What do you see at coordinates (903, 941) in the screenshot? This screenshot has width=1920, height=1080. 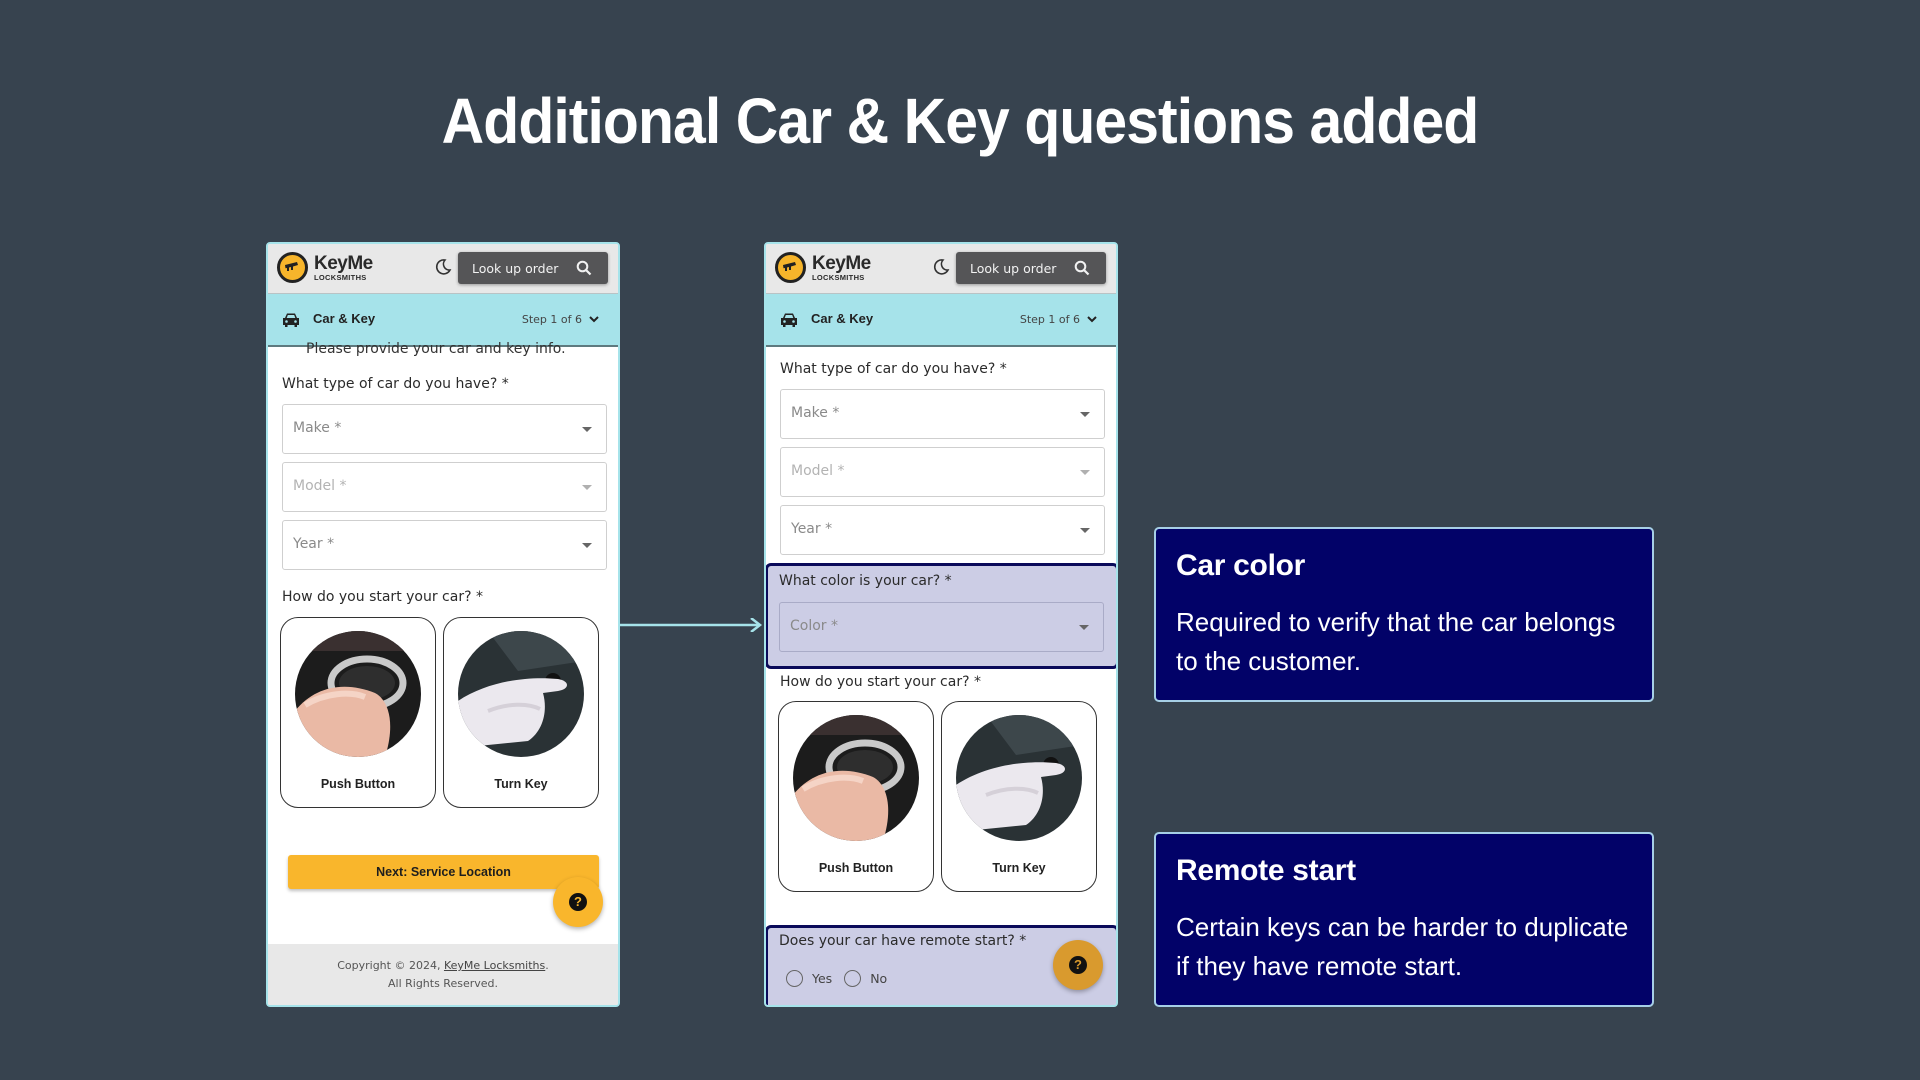 I see `remote-start-question: Does your car have remote start? *` at bounding box center [903, 941].